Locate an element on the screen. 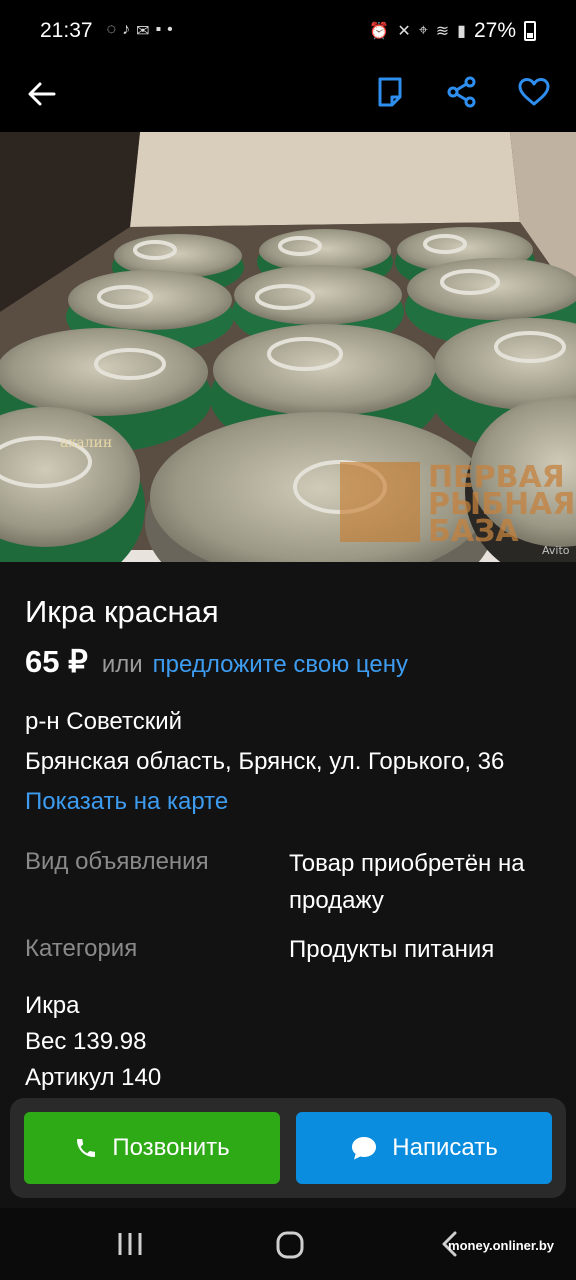  param-value-category: Продукты питания is located at coordinates (392, 949).